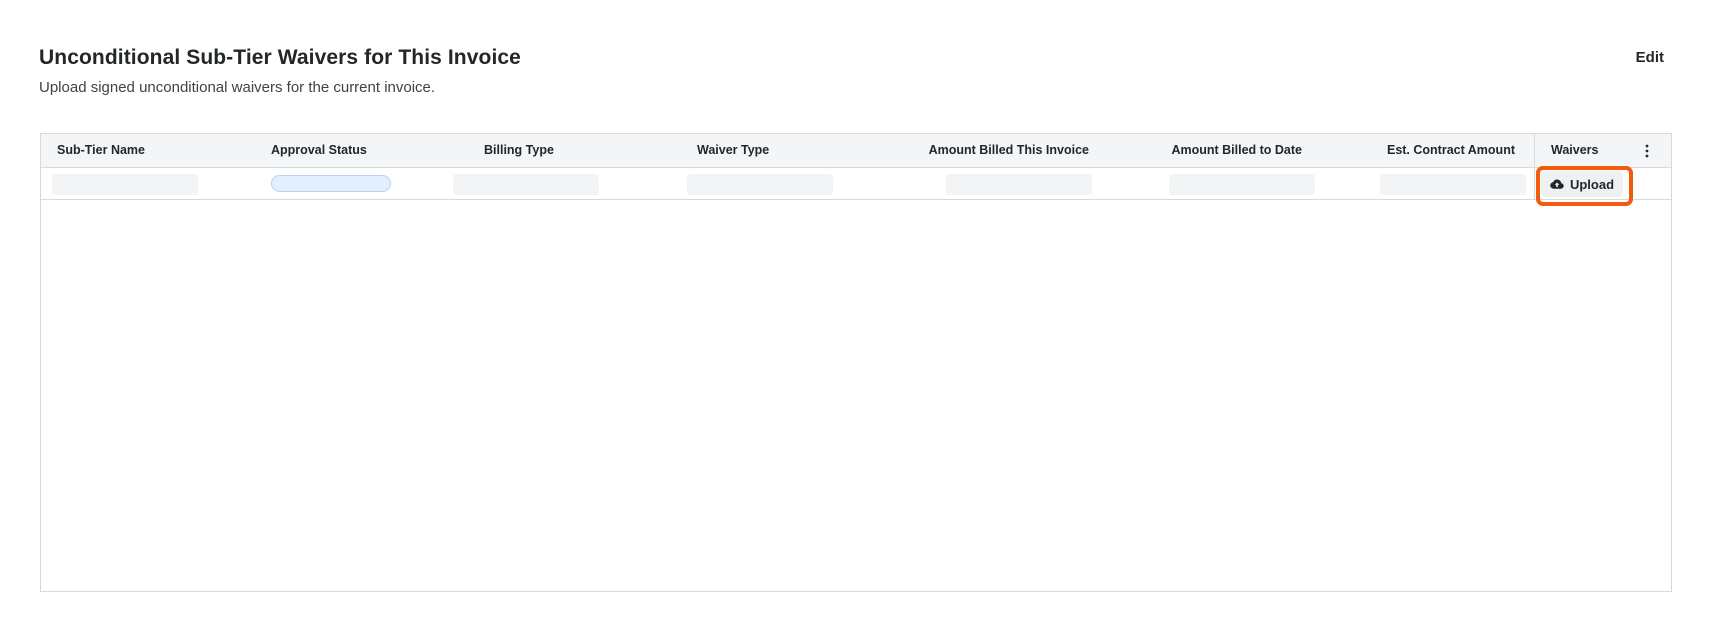 Image resolution: width=1712 pixels, height=636 pixels. I want to click on waiver-type-placeholder, so click(760, 184).